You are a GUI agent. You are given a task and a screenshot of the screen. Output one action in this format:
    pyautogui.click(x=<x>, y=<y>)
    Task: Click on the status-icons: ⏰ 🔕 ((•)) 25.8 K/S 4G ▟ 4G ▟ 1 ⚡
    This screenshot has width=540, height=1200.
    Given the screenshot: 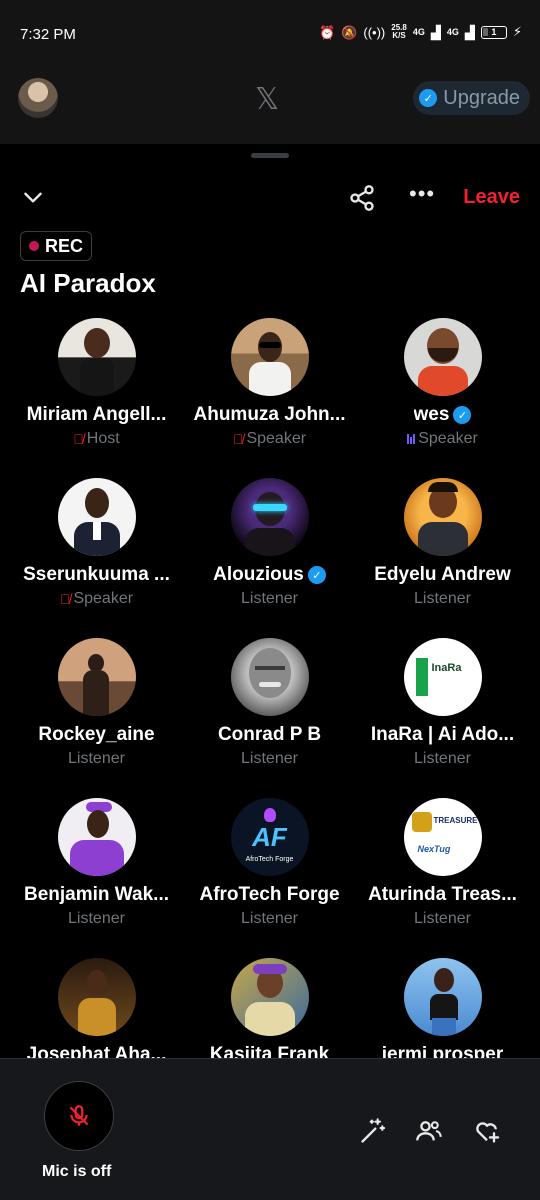 What is the action you would take?
    pyautogui.click(x=420, y=32)
    